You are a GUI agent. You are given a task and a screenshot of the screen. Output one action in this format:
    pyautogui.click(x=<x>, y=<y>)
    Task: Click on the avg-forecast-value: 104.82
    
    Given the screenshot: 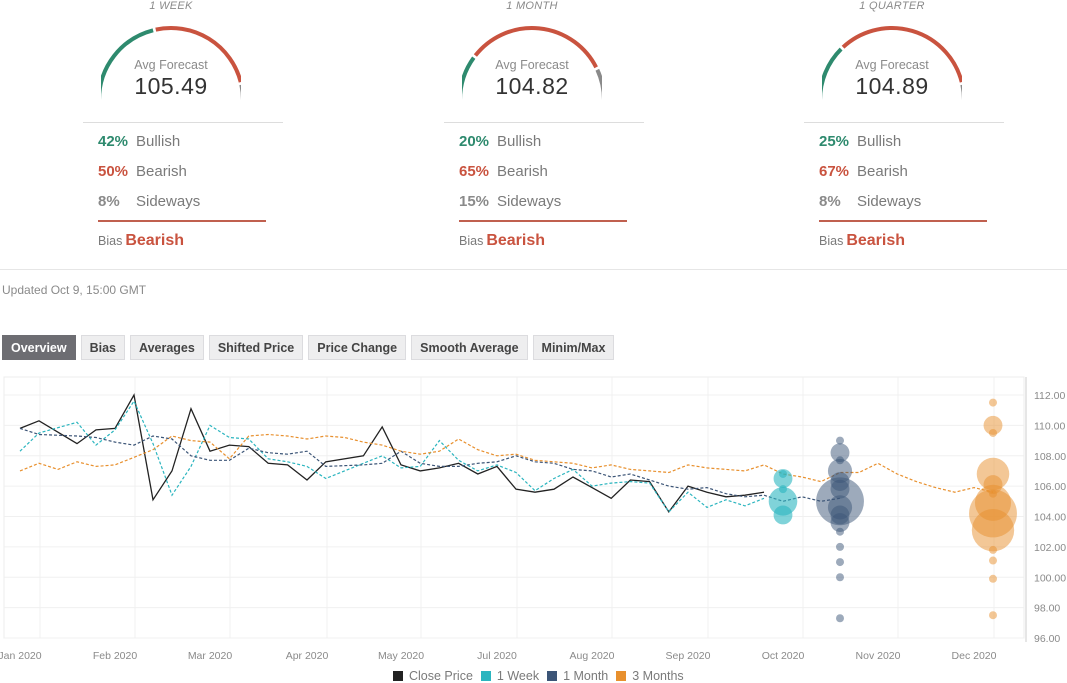 What is the action you would take?
    pyautogui.click(x=532, y=86)
    